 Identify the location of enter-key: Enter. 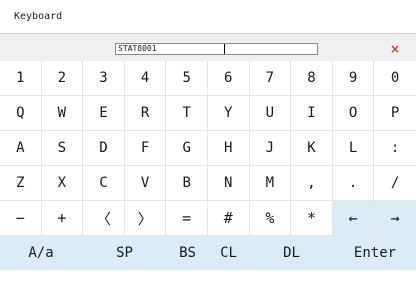
(375, 253).